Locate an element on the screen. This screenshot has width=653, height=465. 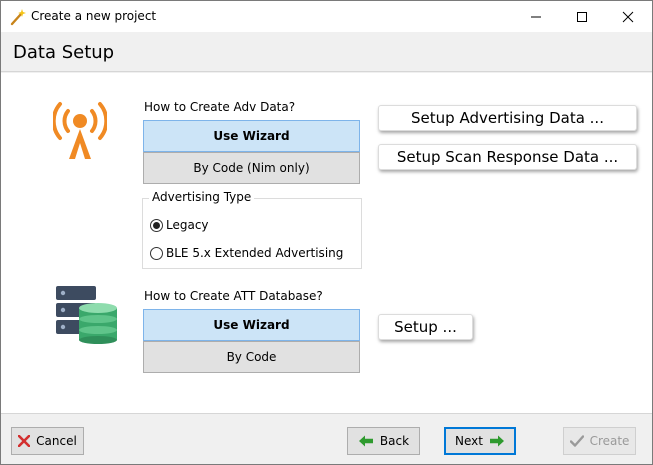
arrow-right-icon is located at coordinates (496, 441).